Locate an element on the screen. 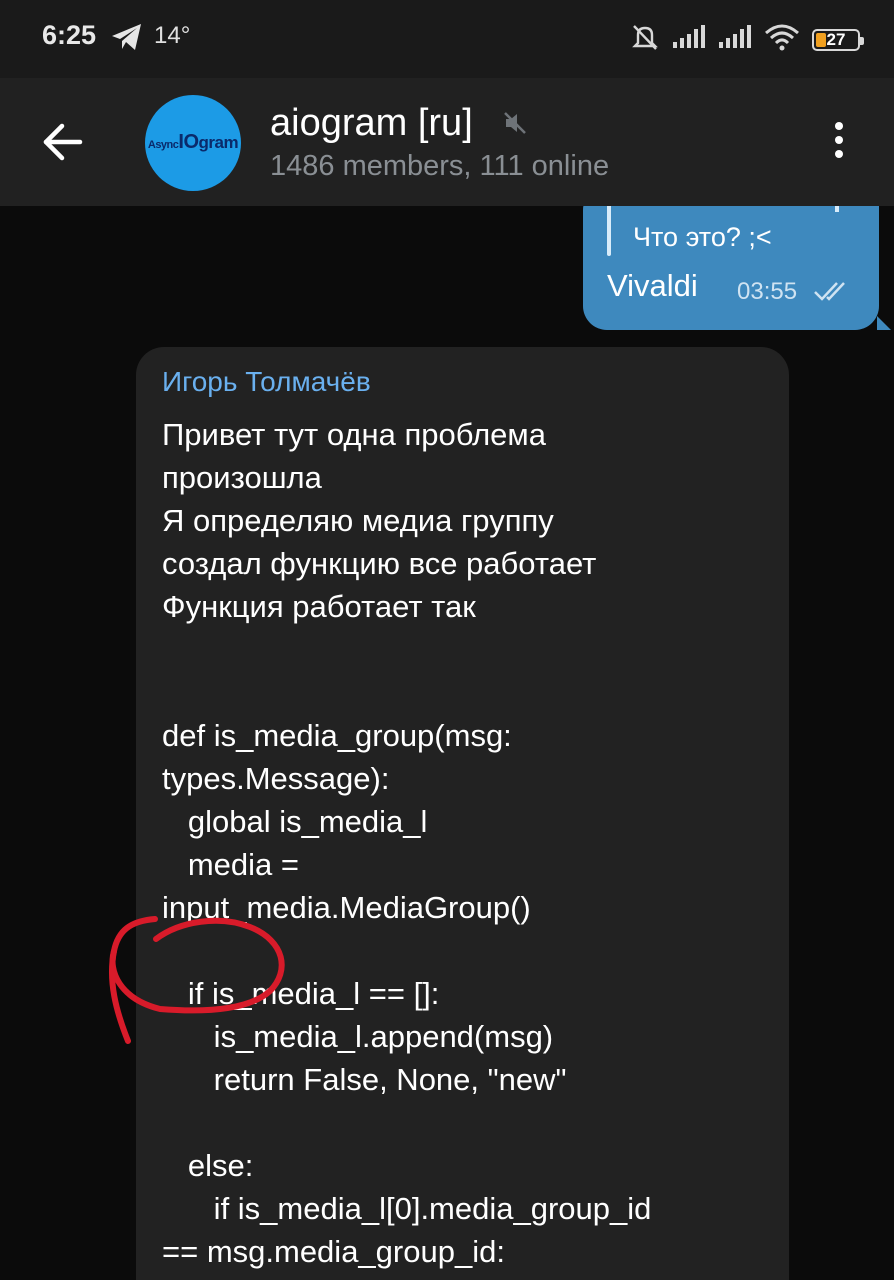 The image size is (894, 1280). message-text: Vivaldi is located at coordinates (652, 285).